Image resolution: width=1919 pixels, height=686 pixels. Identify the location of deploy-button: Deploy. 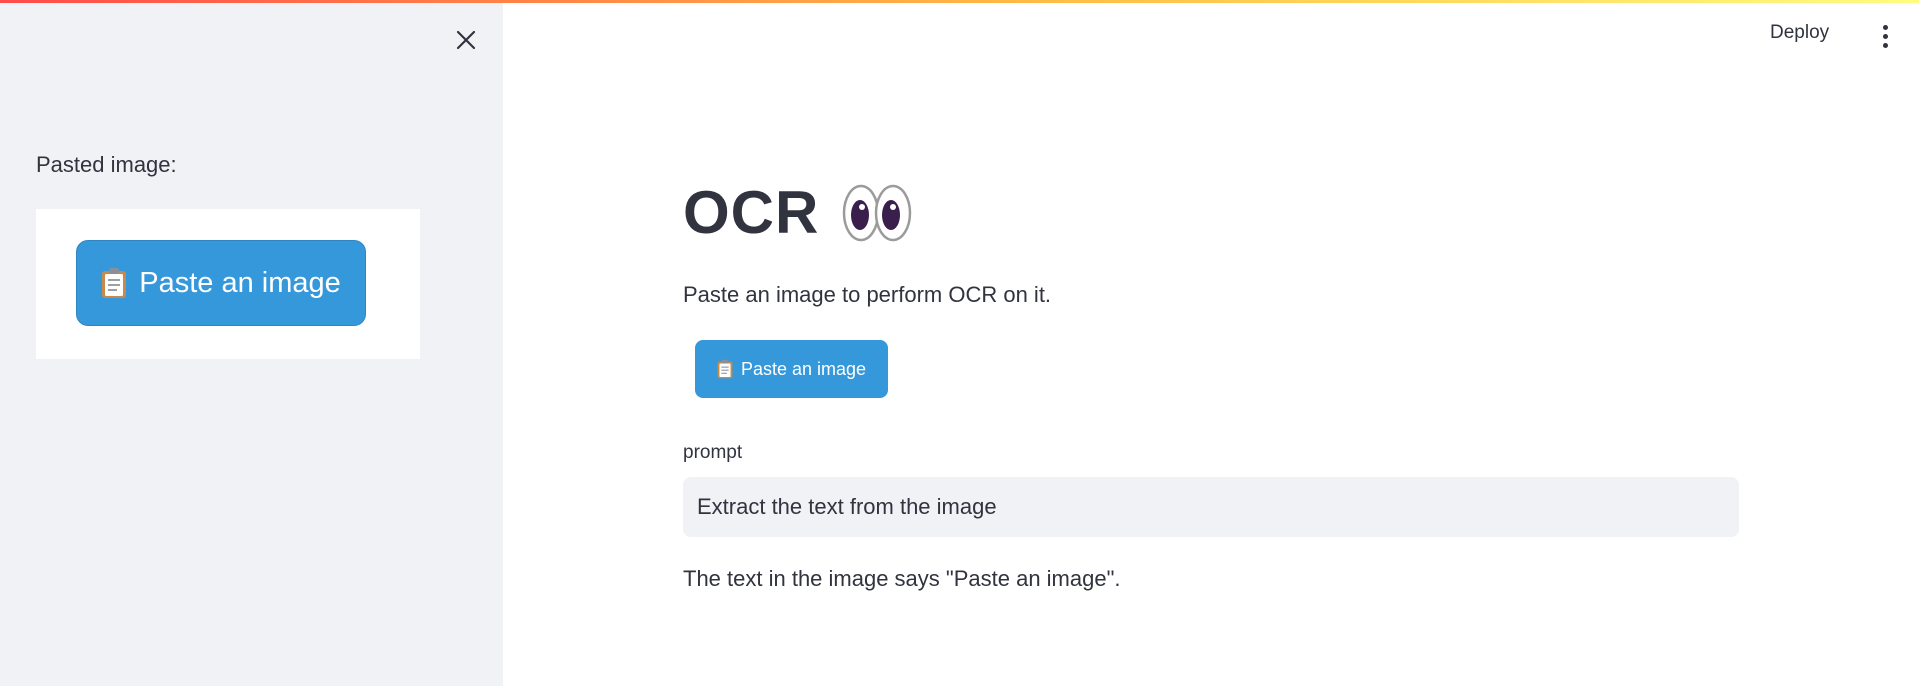
(1799, 33).